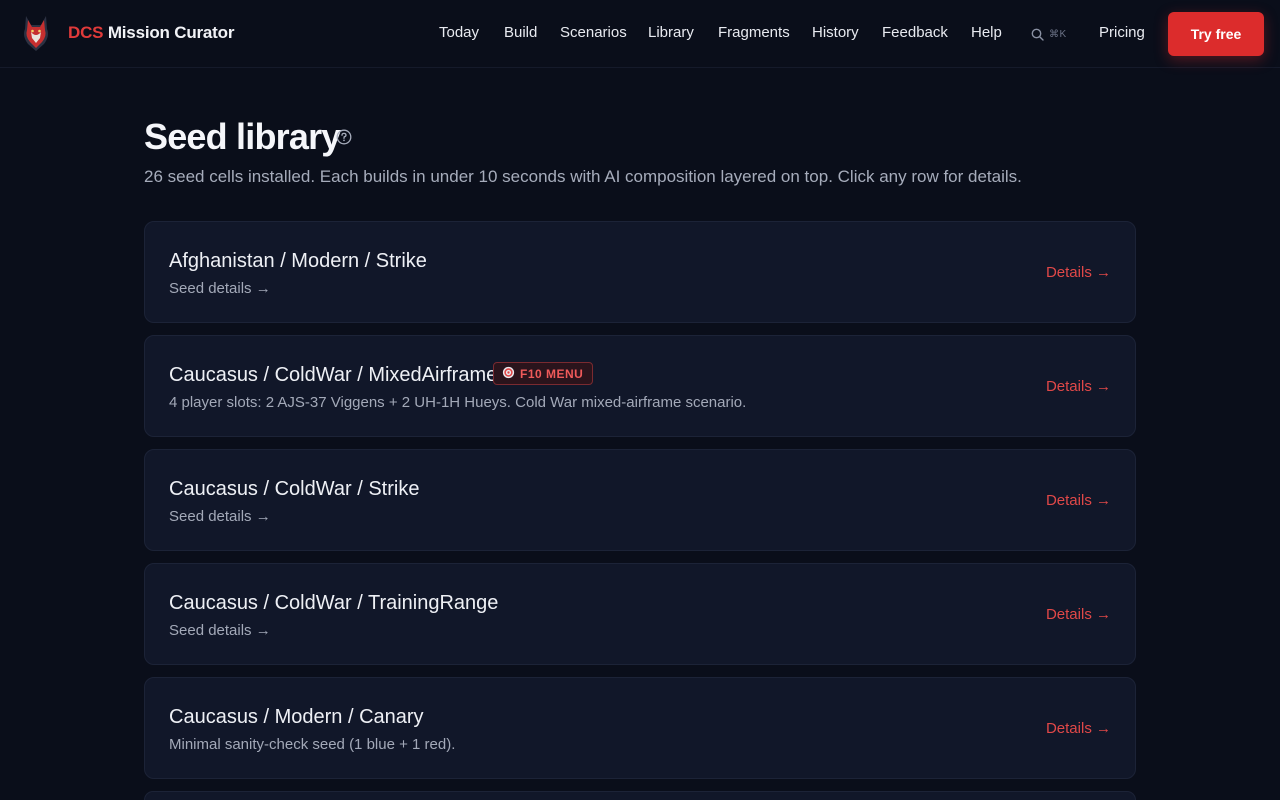  I want to click on nav-scenarios: Scenarios, so click(593, 32).